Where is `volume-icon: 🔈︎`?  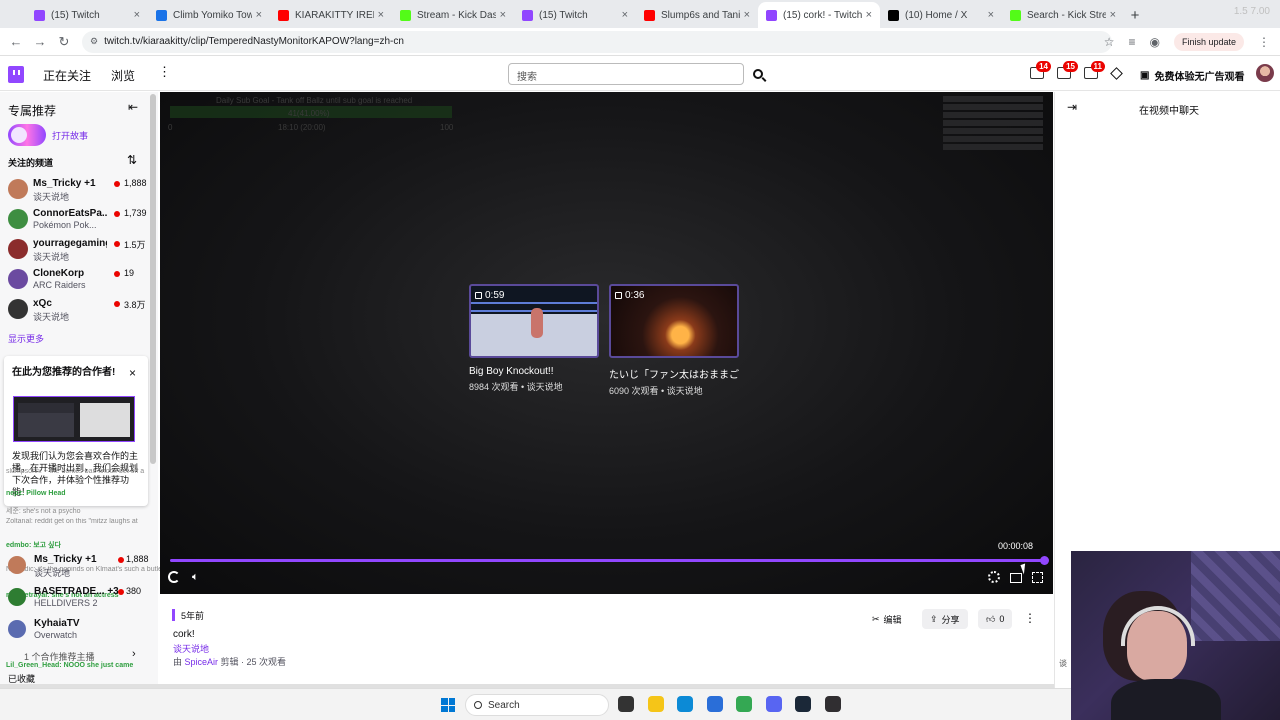
volume-icon: 🔈︎ is located at coordinates (195, 577).